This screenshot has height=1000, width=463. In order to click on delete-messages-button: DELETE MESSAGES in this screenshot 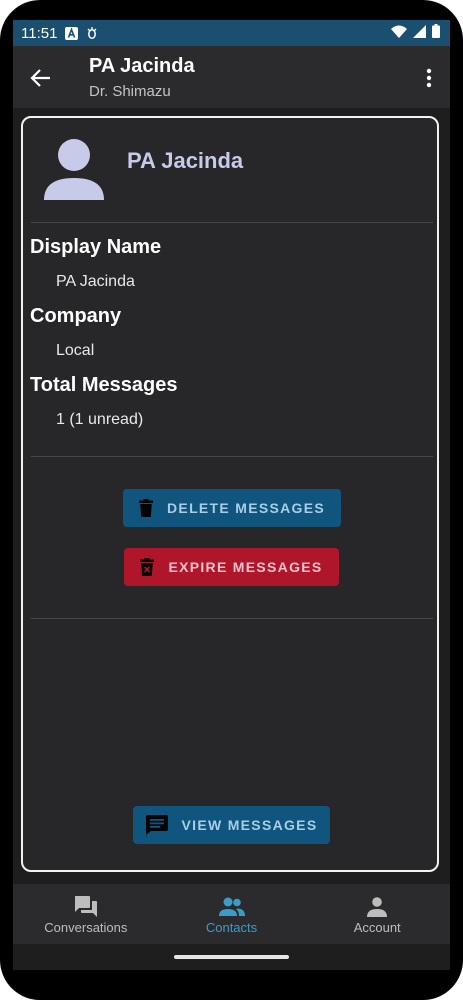, I will do `click(232, 508)`.